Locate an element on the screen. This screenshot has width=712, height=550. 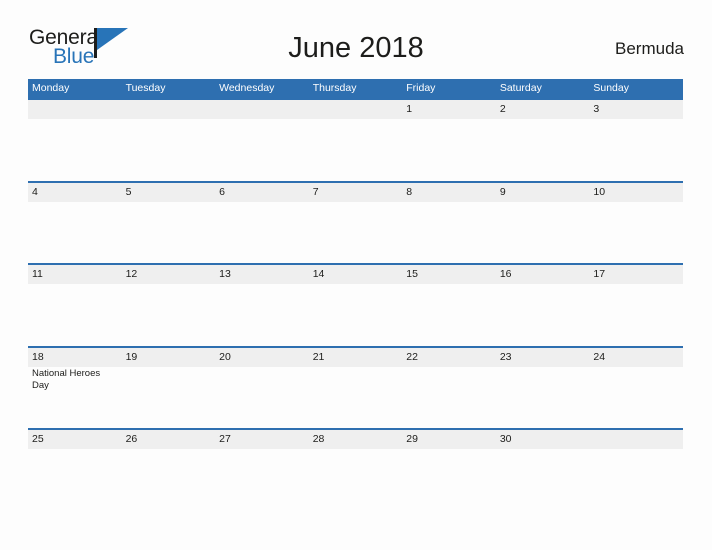
day-cell: 17 is located at coordinates (636, 305).